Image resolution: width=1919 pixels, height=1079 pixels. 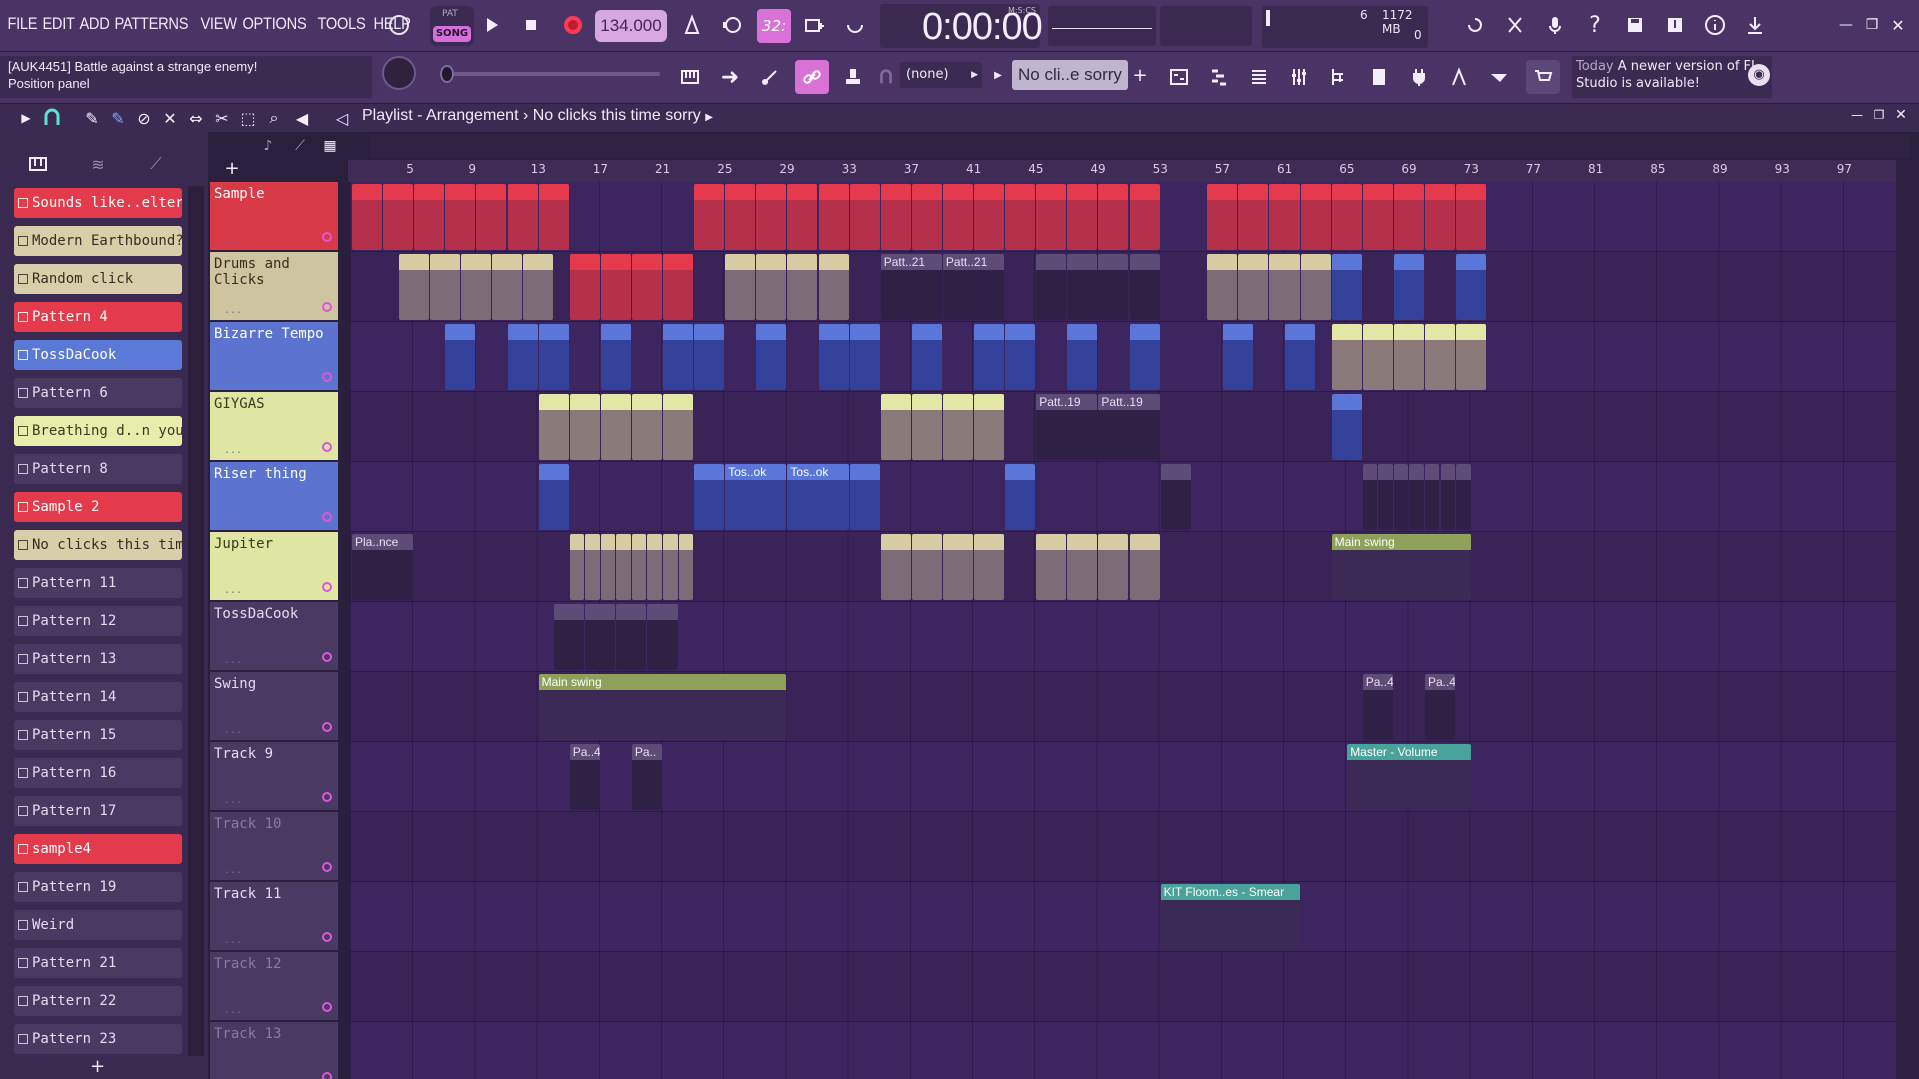 I want to click on playlist-icon, so click(x=1179, y=77).